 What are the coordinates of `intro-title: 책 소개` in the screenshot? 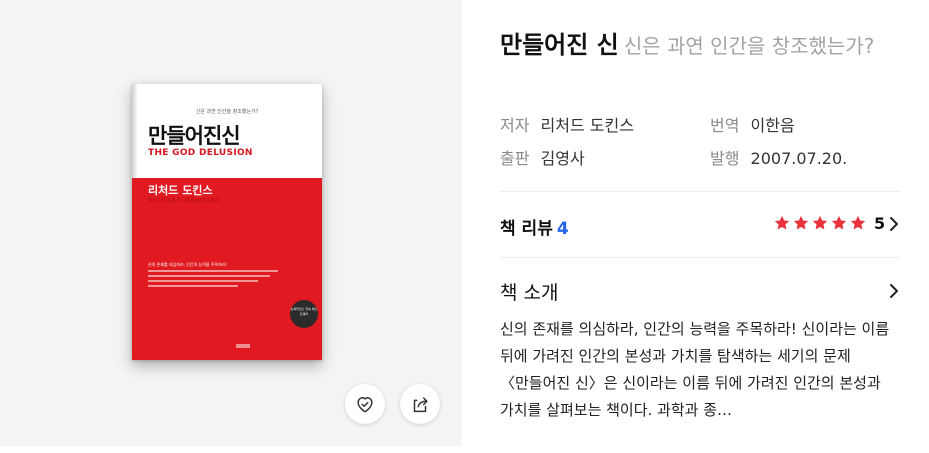 It's located at (529, 291).